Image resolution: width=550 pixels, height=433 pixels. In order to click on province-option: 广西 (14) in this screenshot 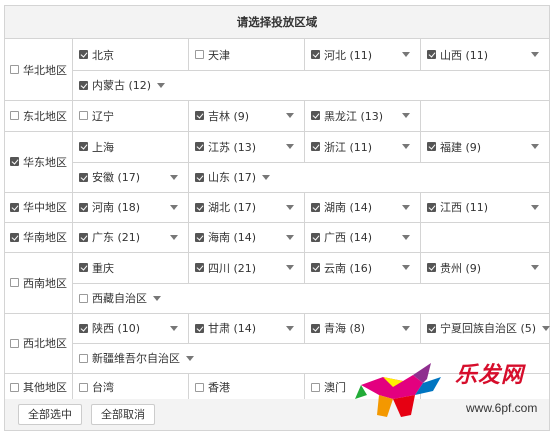, I will do `click(363, 237)`.